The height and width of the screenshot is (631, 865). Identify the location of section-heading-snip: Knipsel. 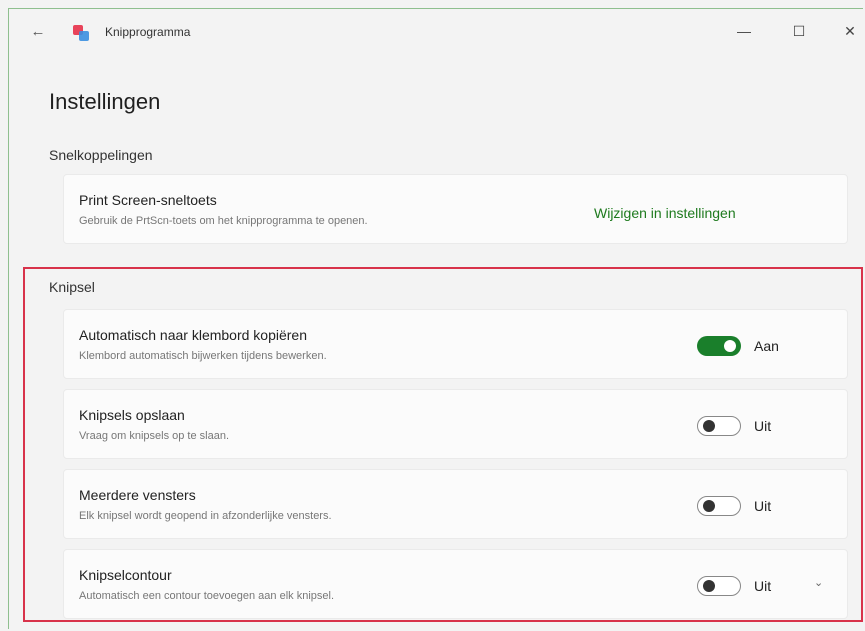
(72, 287).